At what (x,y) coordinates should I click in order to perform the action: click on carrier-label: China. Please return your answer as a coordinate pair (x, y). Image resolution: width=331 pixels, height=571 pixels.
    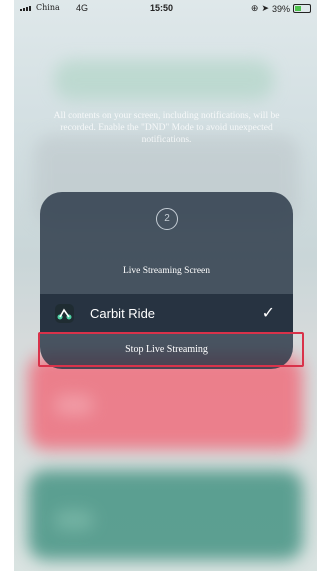
    Looking at the image, I should click on (48, 7).